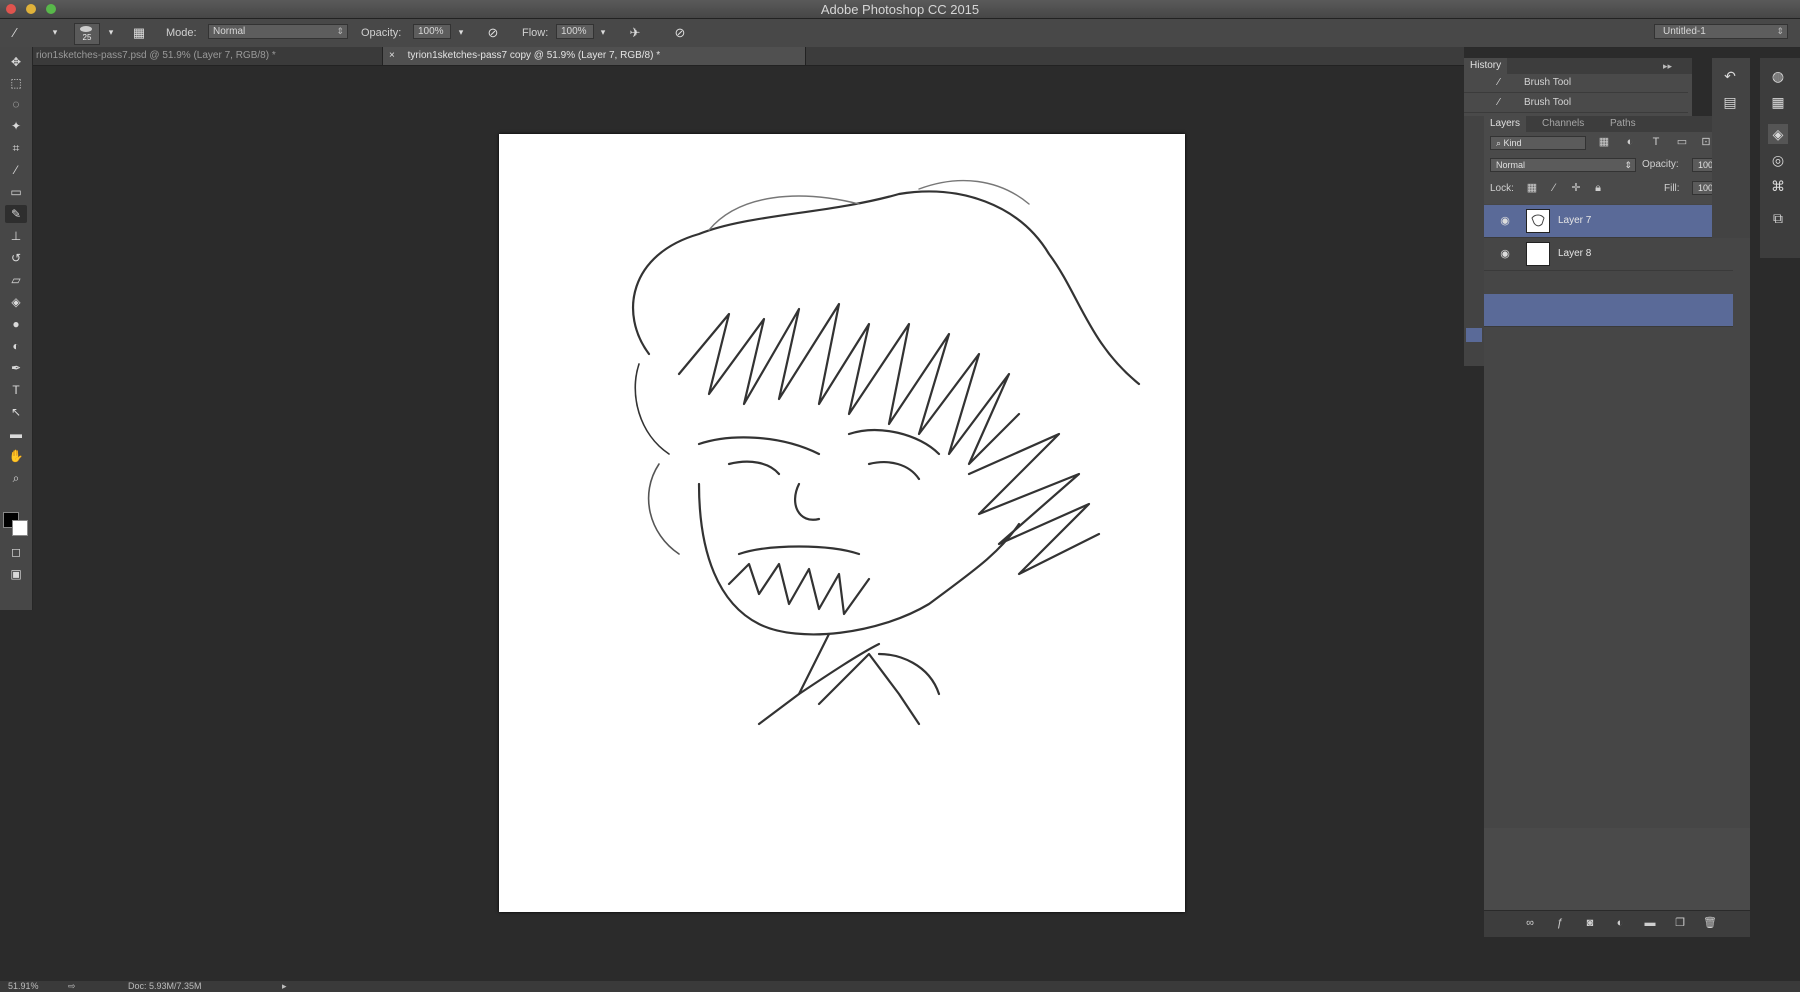 Image resolution: width=1800 pixels, height=992 pixels. What do you see at coordinates (1680, 923) in the screenshot?
I see `new-layer-icon: ❐` at bounding box center [1680, 923].